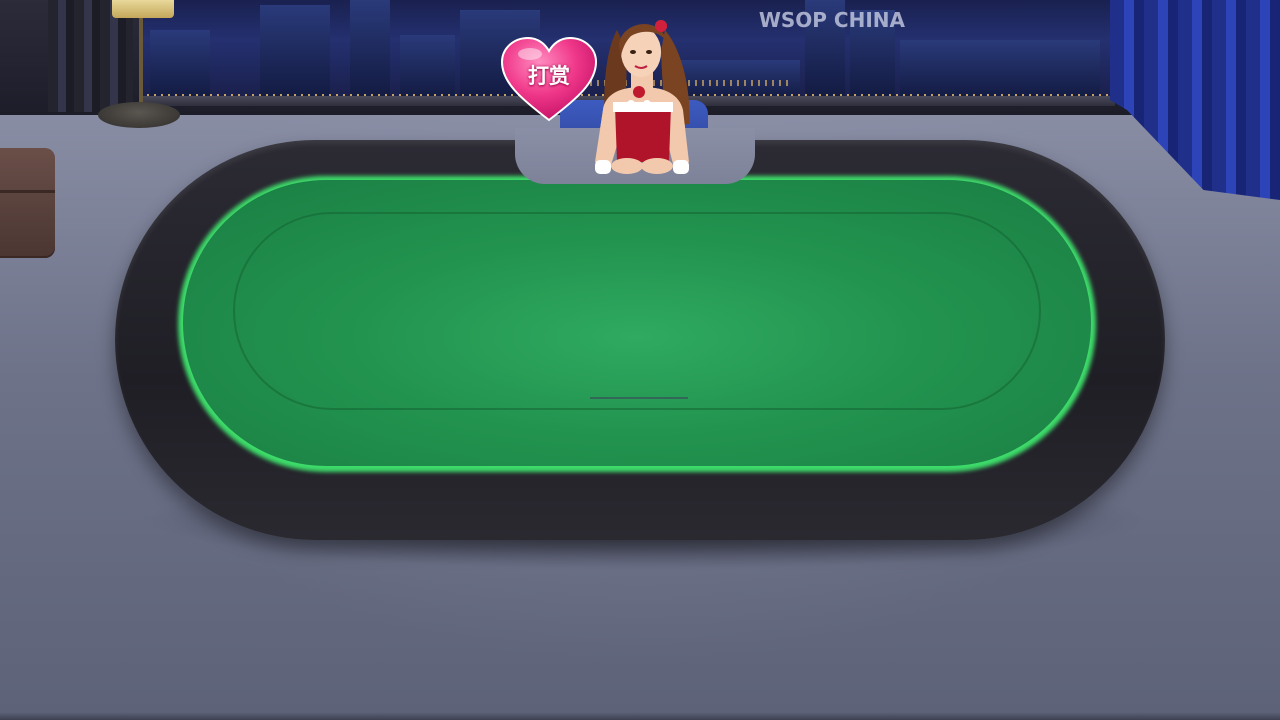 This screenshot has height=720, width=1280. What do you see at coordinates (143, 9) in the screenshot?
I see `floor-lamp-shade` at bounding box center [143, 9].